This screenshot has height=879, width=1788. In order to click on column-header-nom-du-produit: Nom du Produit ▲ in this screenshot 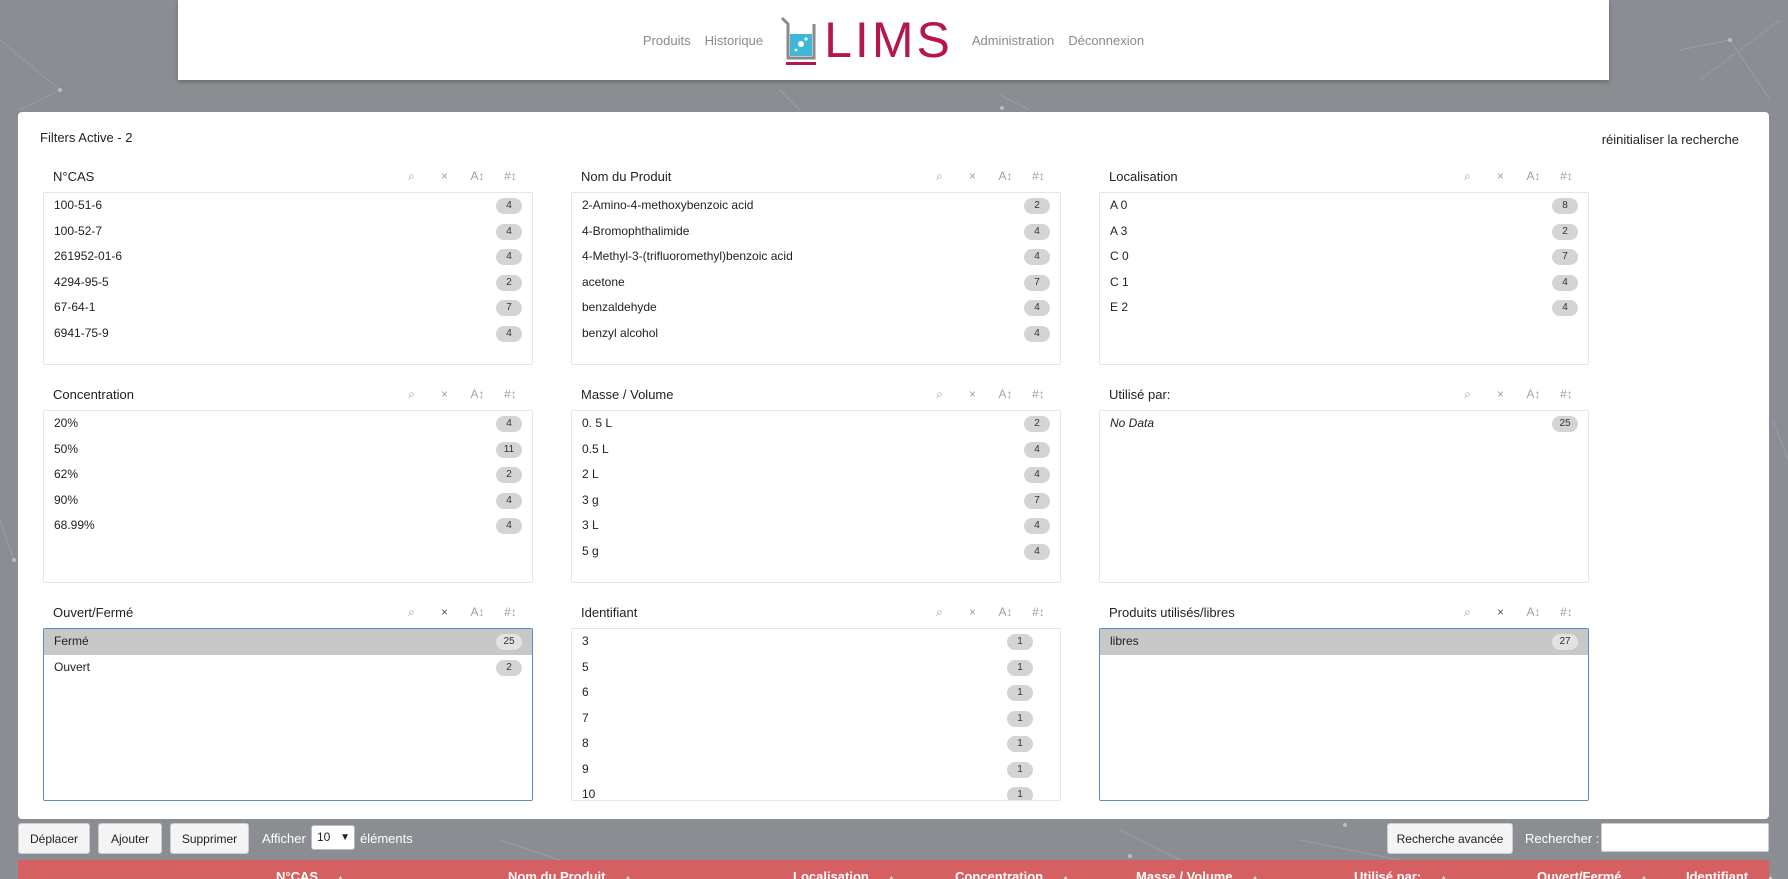, I will do `click(570, 874)`.